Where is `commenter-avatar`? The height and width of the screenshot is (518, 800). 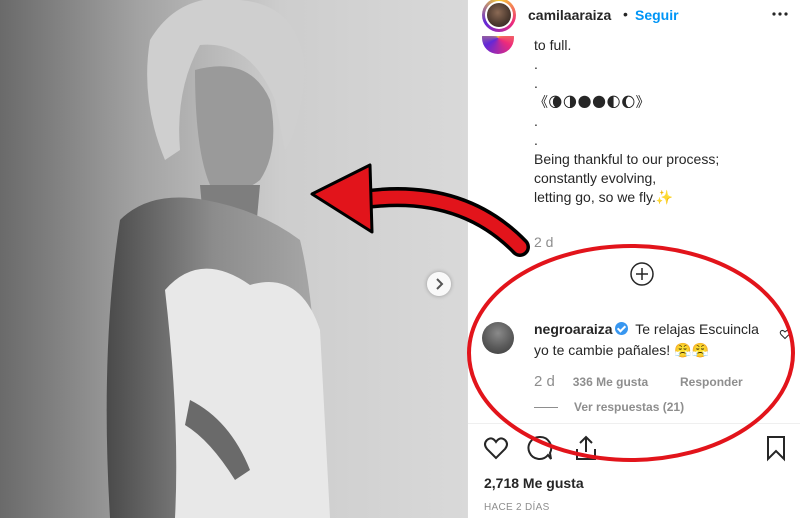
commenter-avatar is located at coordinates (498, 338).